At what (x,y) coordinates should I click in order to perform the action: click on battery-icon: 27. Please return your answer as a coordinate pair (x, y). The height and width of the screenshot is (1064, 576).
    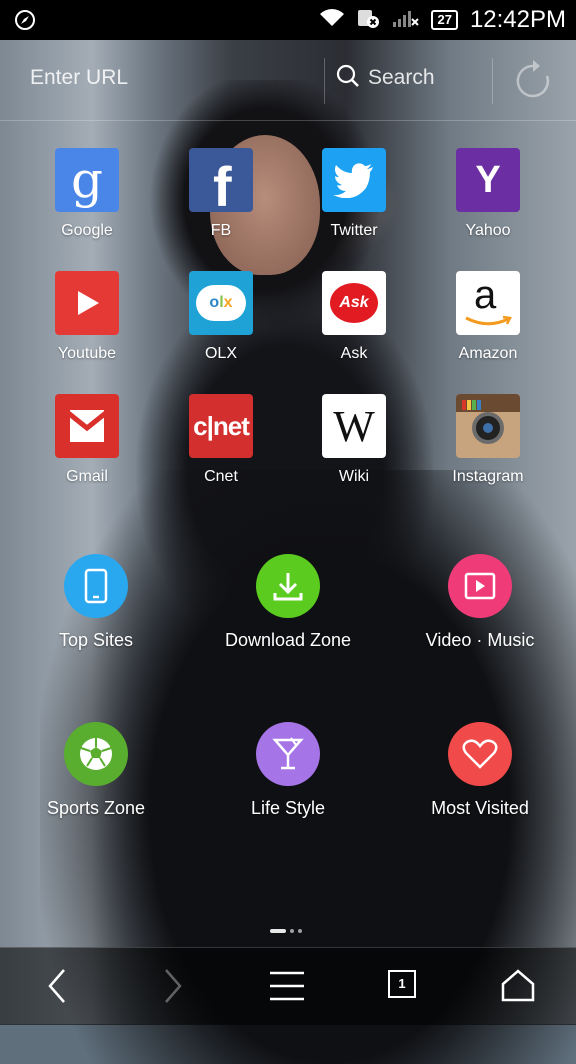
    Looking at the image, I should click on (444, 20).